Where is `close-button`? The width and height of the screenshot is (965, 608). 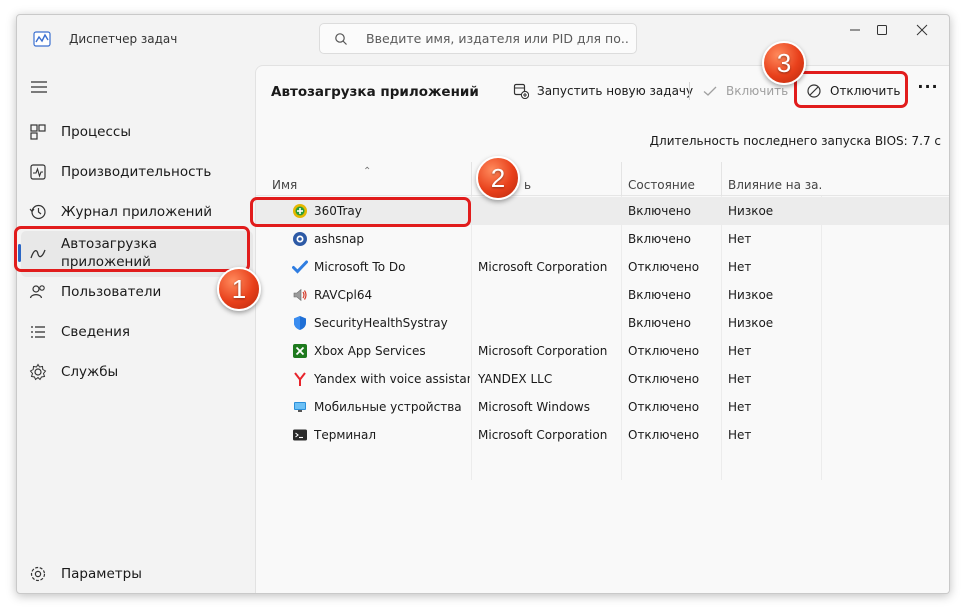 close-button is located at coordinates (922, 30).